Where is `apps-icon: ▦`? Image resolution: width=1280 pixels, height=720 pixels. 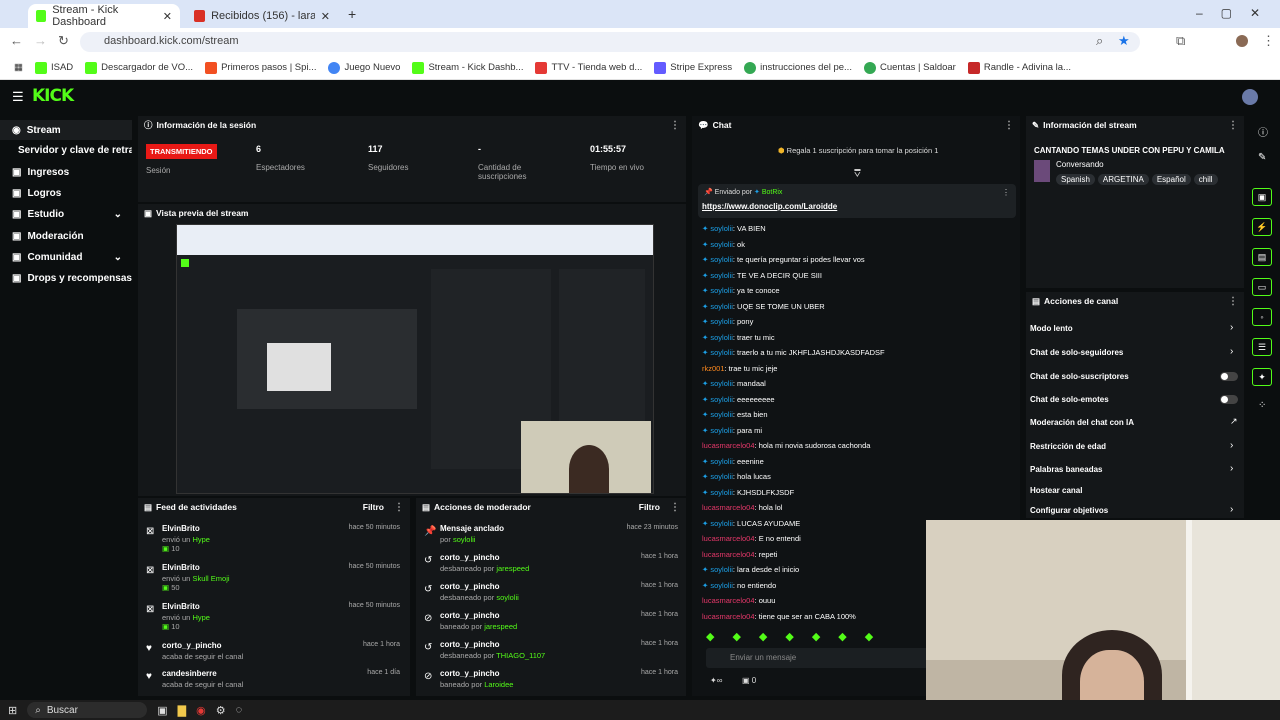 apps-icon: ▦ is located at coordinates (18, 67).